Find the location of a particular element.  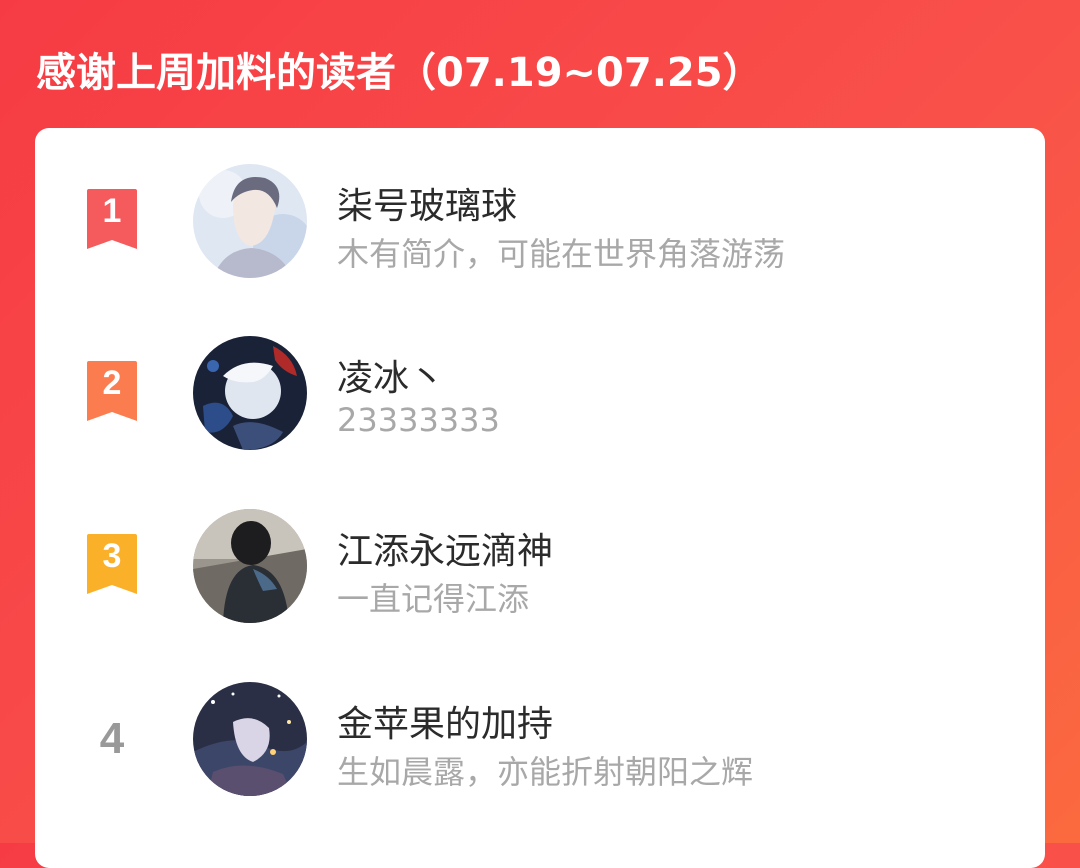

reader-name: 柒号玻璃球 is located at coordinates (427, 206).